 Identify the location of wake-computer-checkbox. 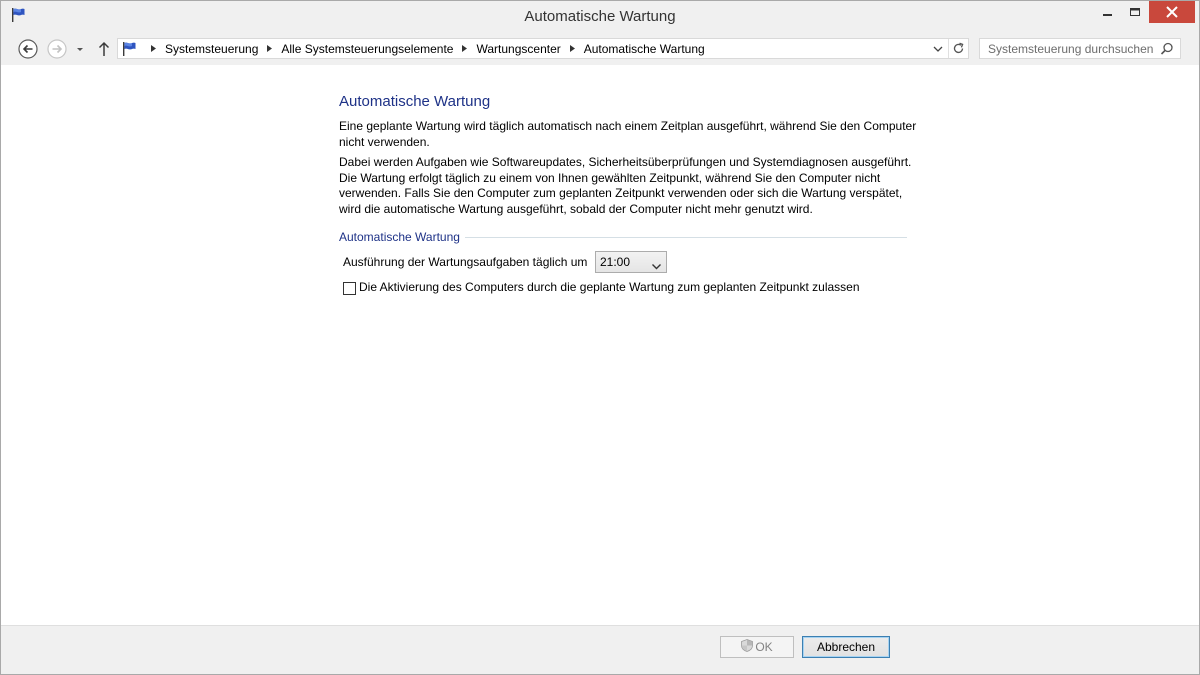
(349, 288).